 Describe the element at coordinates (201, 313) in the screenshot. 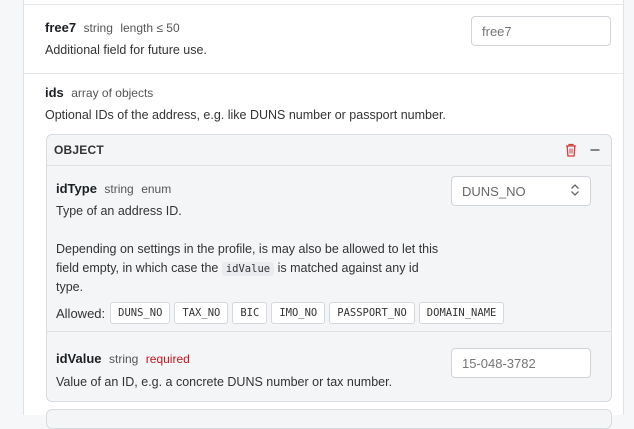

I see `allowed-chip: TAX_NO` at that location.